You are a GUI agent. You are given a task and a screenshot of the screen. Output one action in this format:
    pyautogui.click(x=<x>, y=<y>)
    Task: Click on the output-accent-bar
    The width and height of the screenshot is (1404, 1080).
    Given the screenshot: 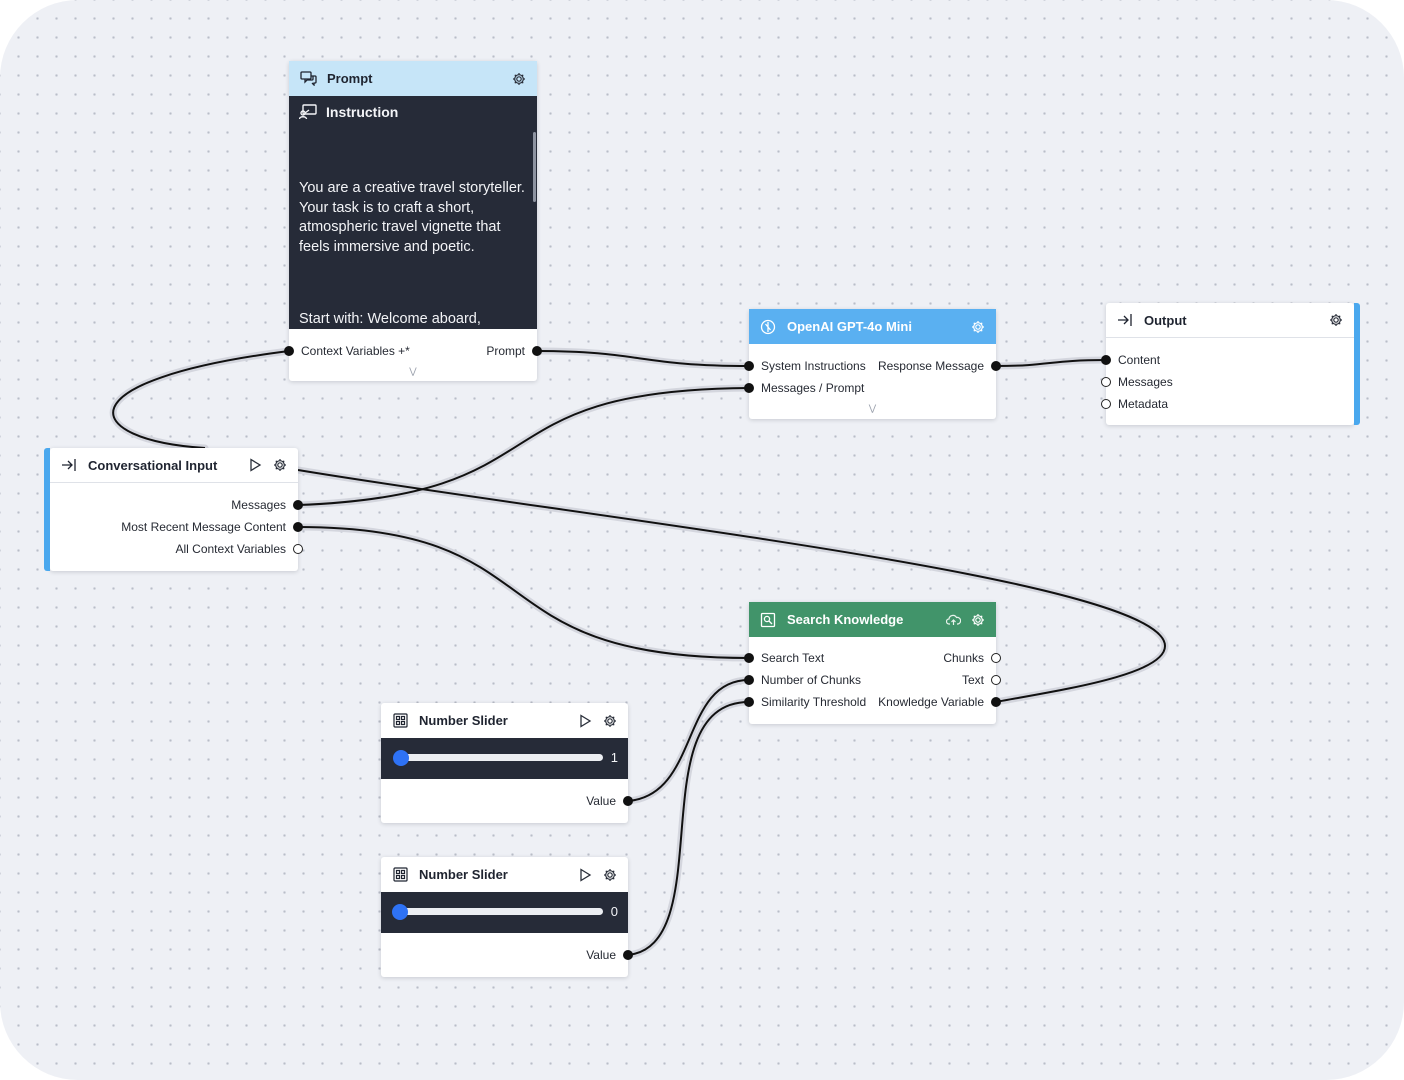 What is the action you would take?
    pyautogui.click(x=1357, y=364)
    